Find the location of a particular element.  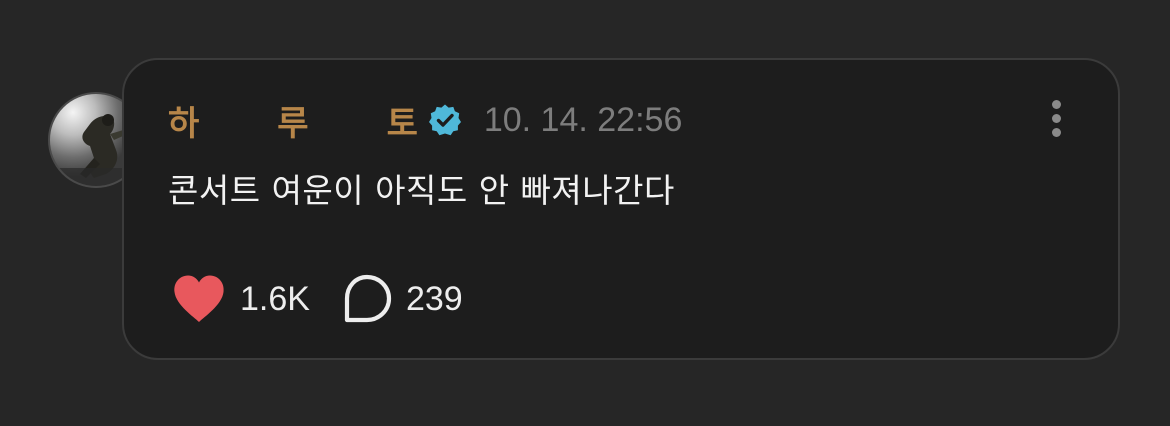

vertical-dots-icon is located at coordinates (1056, 104).